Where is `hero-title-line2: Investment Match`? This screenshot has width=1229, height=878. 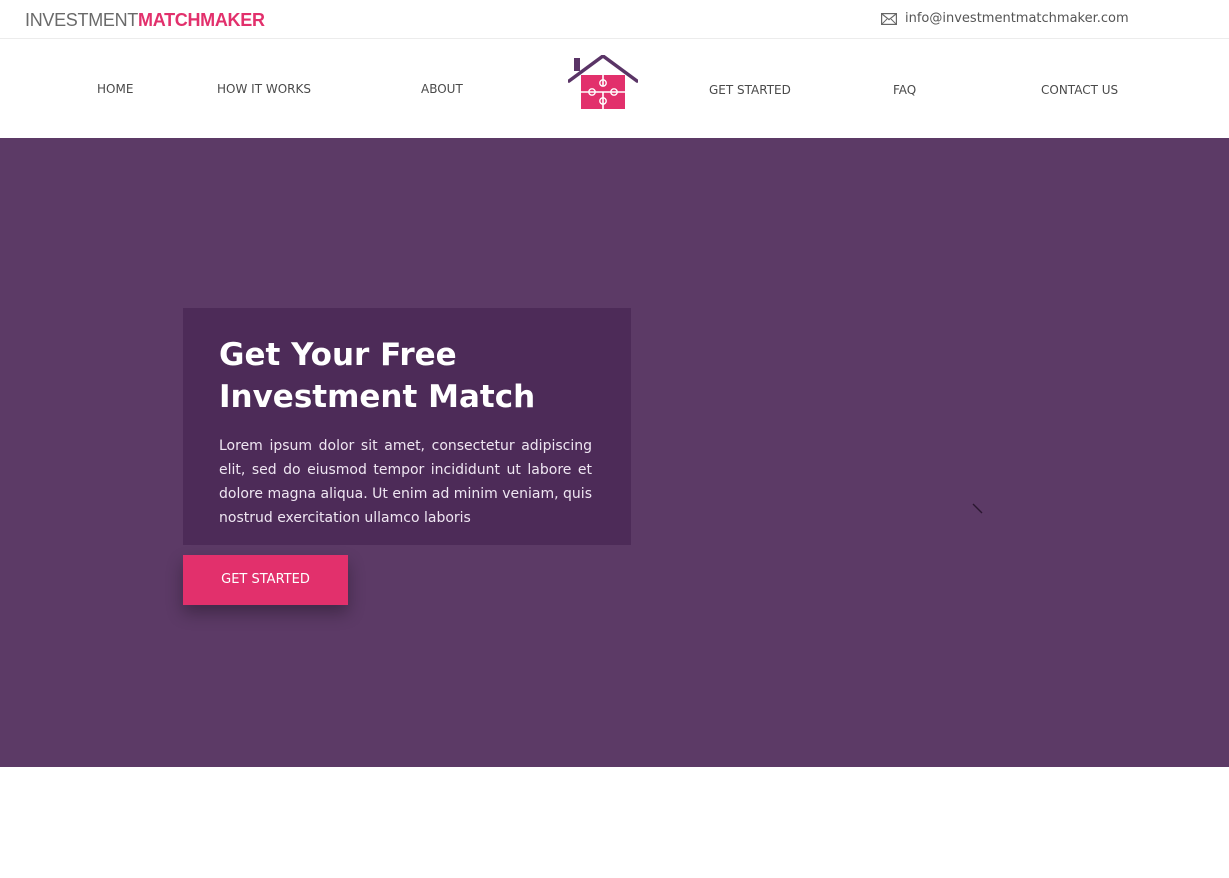
hero-title-line2: Investment Match is located at coordinates (377, 397).